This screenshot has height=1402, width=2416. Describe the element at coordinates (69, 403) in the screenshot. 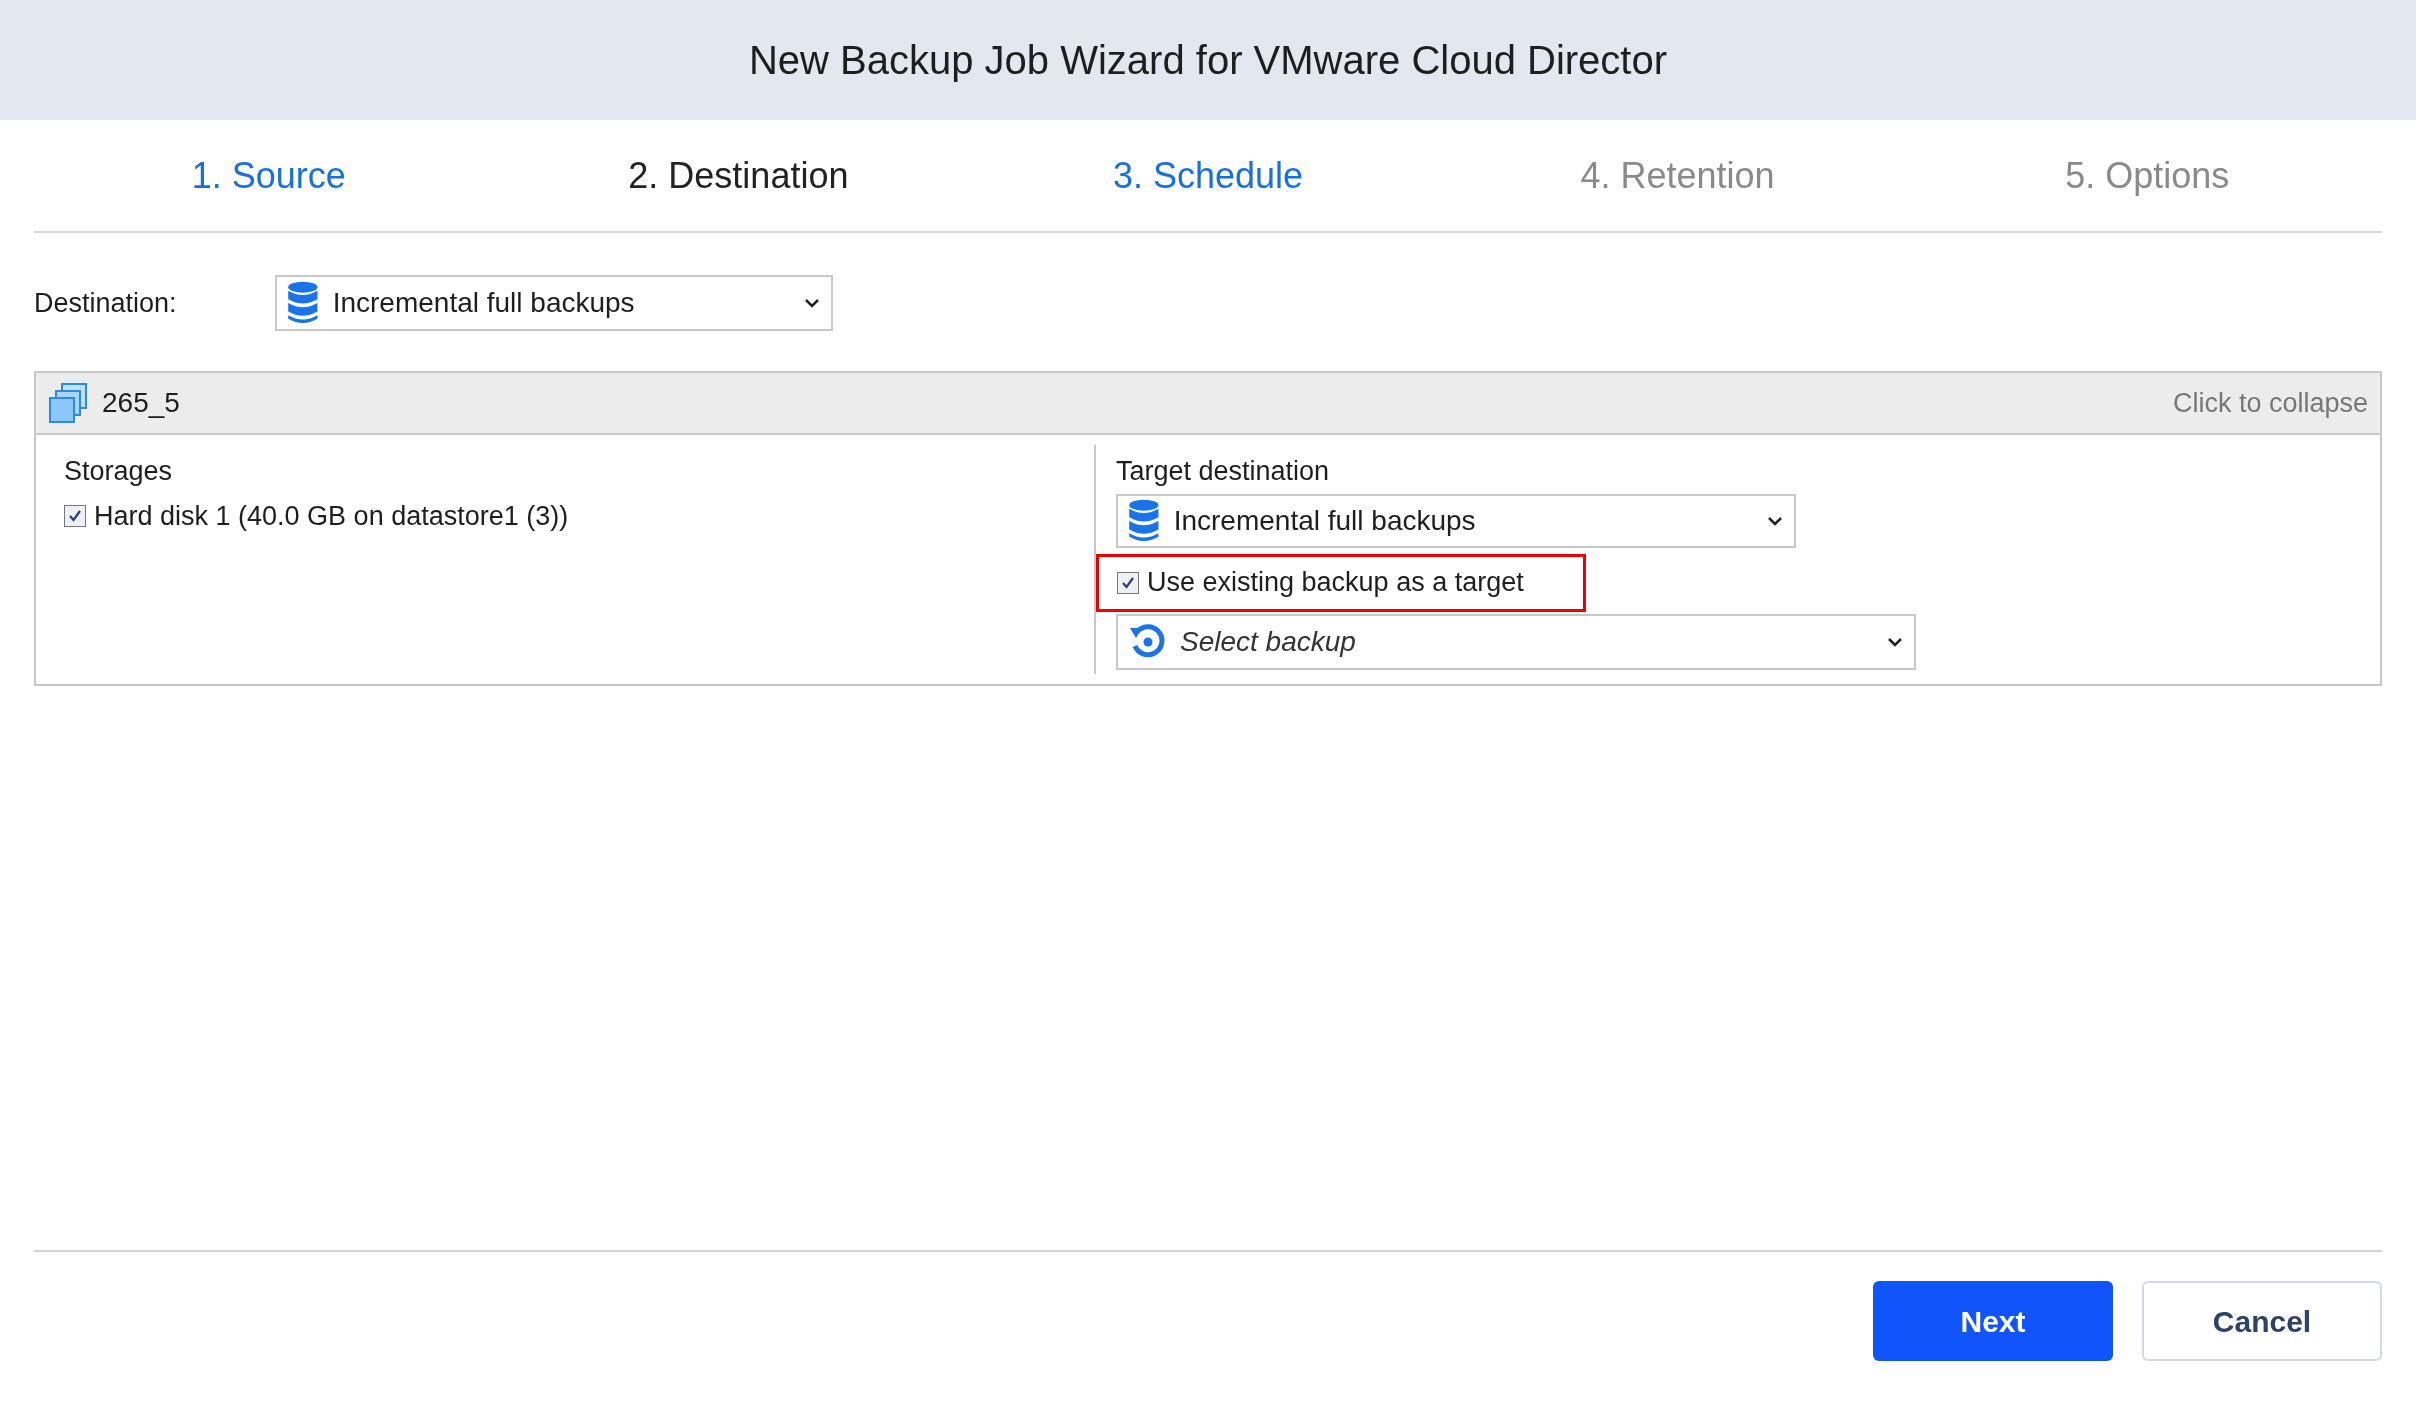

I see `vm-icon` at that location.